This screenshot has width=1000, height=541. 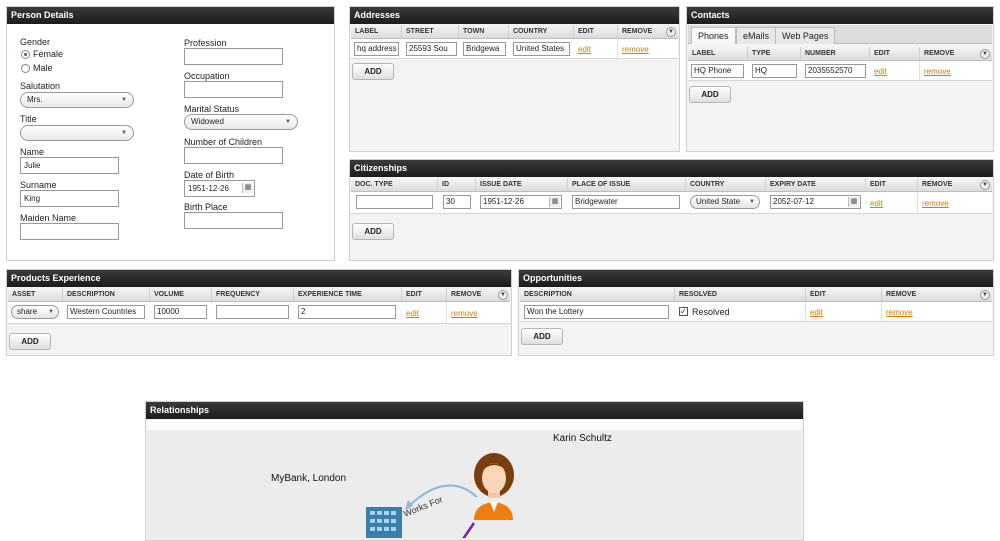 I want to click on column-header: EXPERIENCE TIME, so click(x=348, y=294).